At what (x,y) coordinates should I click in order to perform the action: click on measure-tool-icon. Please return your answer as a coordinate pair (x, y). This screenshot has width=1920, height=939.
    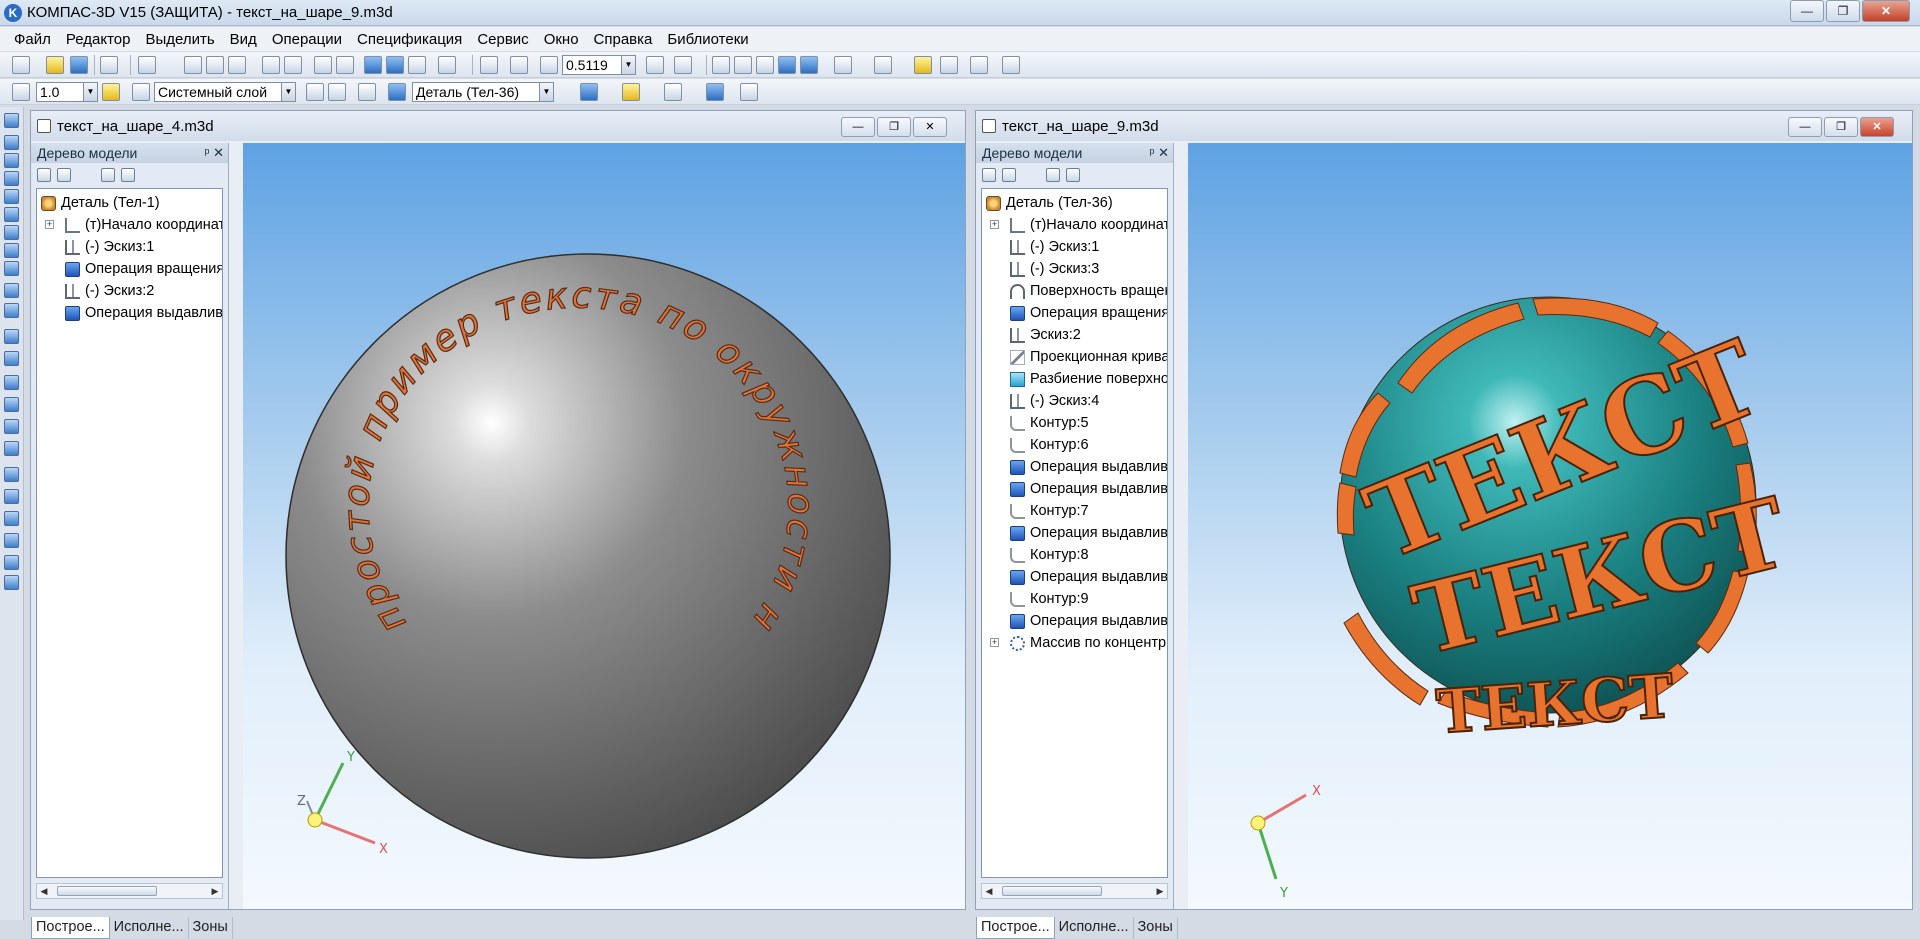
    Looking at the image, I should click on (11, 268).